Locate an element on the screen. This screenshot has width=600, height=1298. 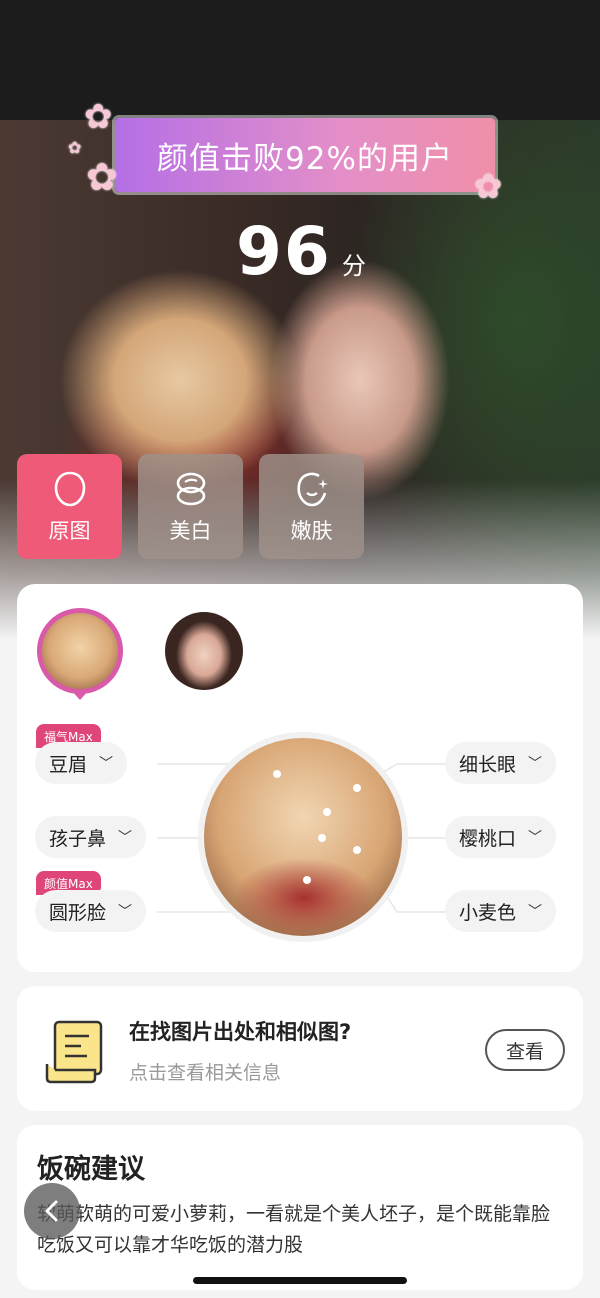
face-avatar is located at coordinates (204, 651).